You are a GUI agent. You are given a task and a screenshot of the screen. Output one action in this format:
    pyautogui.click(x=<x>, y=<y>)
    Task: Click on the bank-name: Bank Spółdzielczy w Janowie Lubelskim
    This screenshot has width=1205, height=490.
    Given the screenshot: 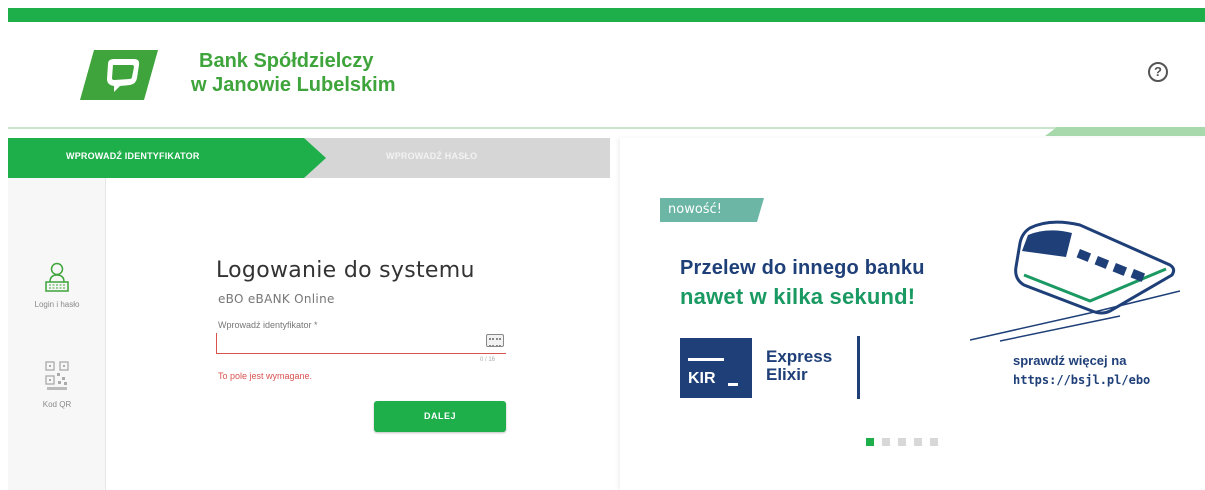 What is the action you would take?
    pyautogui.click(x=293, y=73)
    